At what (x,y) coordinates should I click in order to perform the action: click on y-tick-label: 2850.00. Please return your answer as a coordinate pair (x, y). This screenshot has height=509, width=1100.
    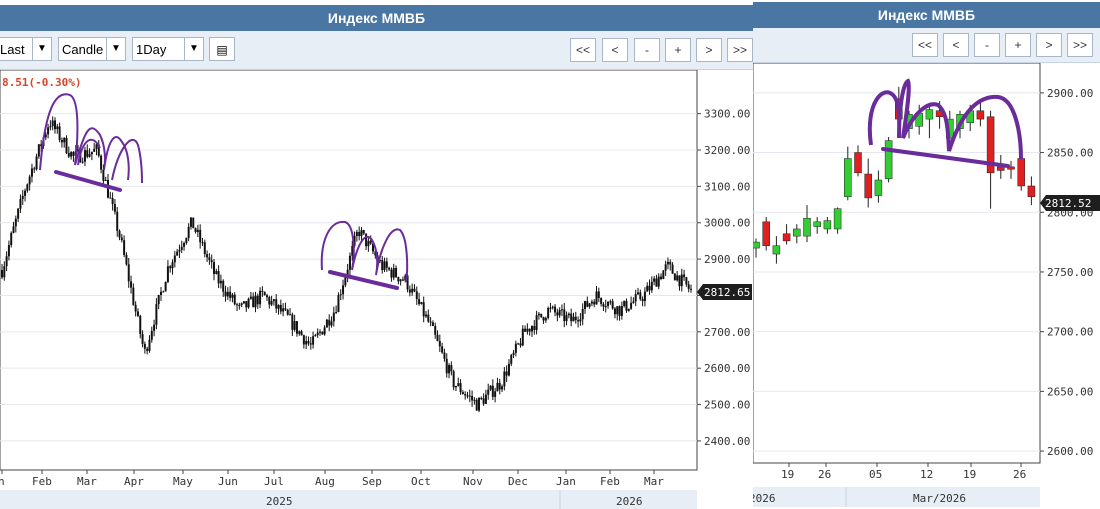
    Looking at the image, I should click on (1070, 153).